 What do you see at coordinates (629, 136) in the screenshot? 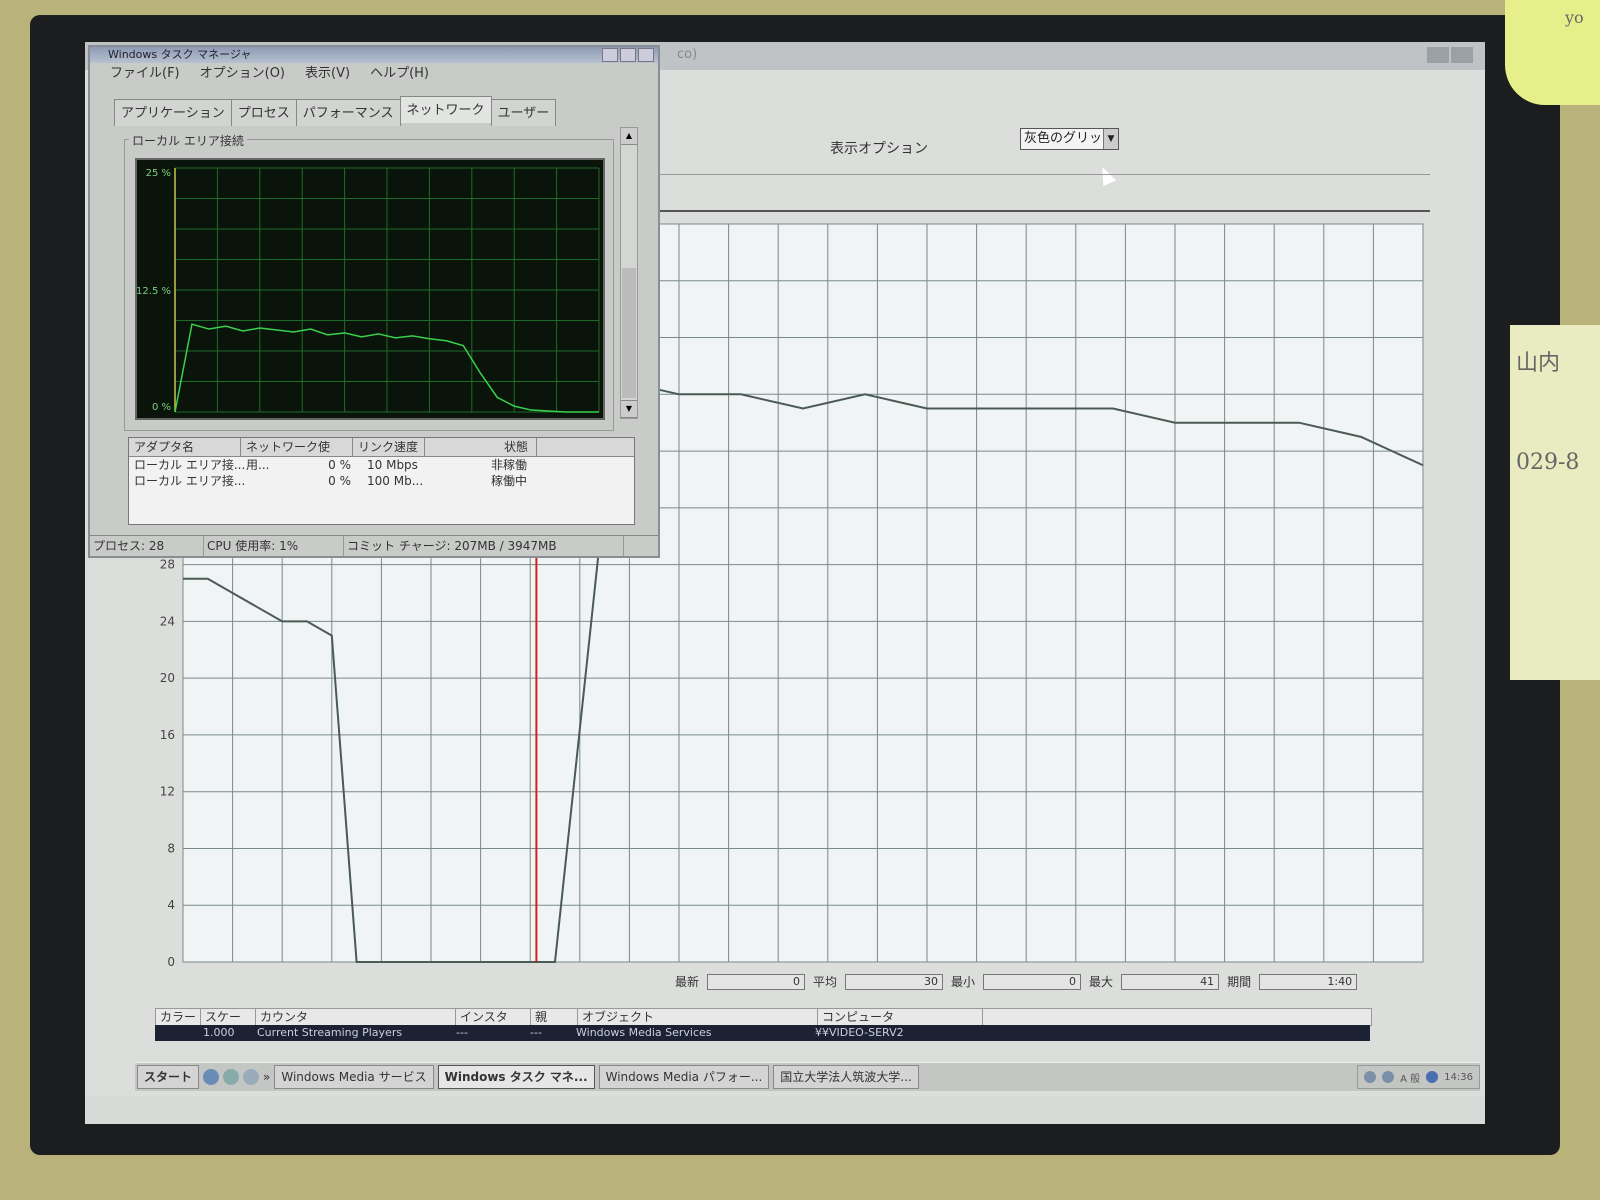
I see `scroll-up-icon: ▲` at bounding box center [629, 136].